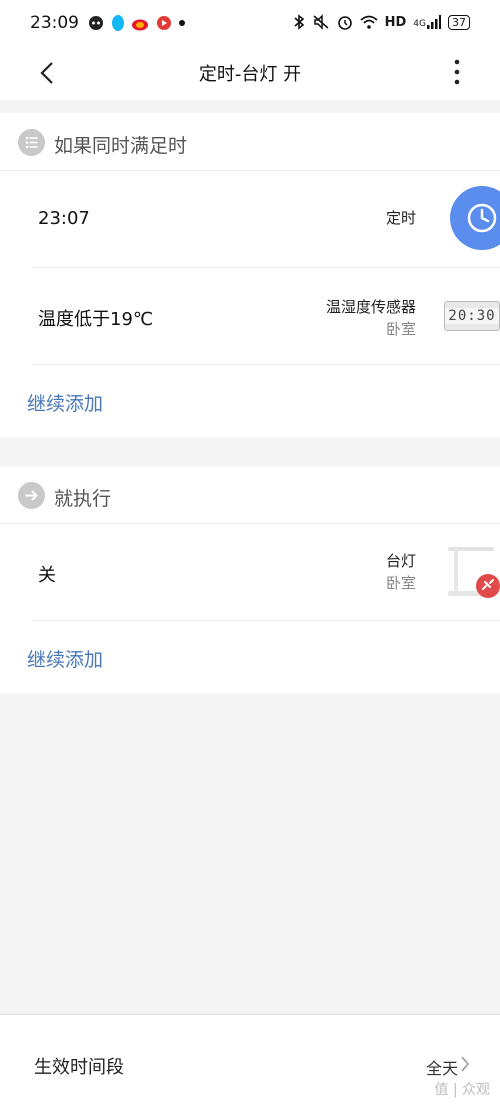 The image size is (500, 1111). What do you see at coordinates (121, 146) in the screenshot?
I see `conditions-title: 如果同时满足时` at bounding box center [121, 146].